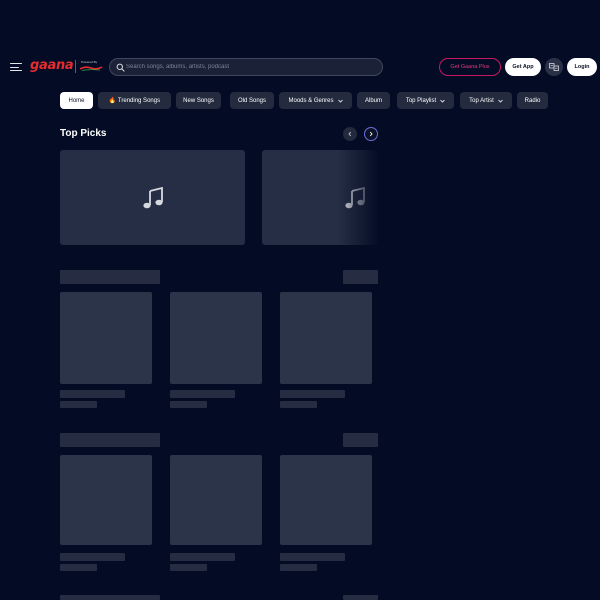 The image size is (600, 600). I want to click on nav-item-radio: Radio, so click(532, 100).